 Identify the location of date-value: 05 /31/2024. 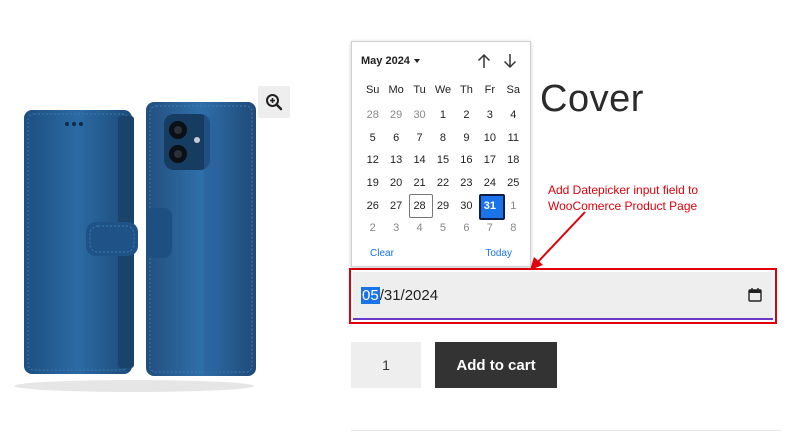
(399, 295).